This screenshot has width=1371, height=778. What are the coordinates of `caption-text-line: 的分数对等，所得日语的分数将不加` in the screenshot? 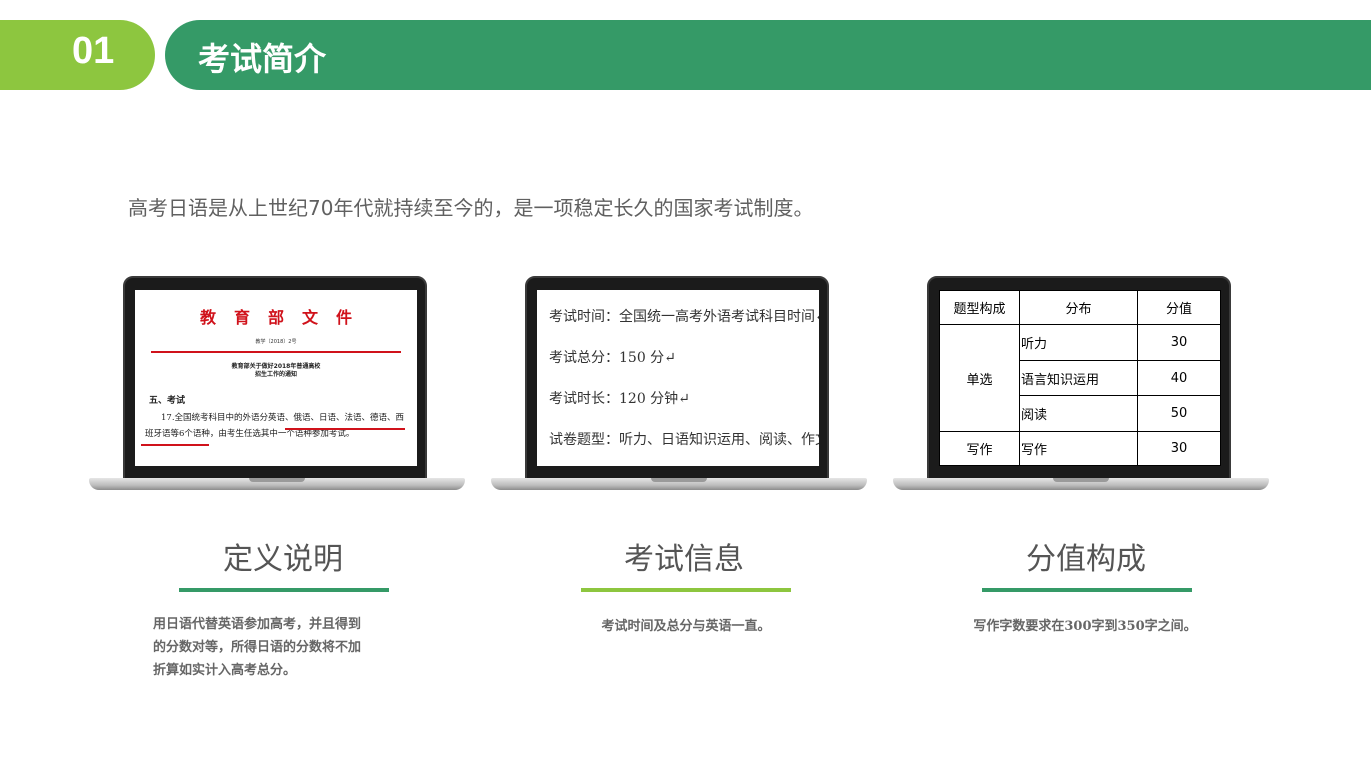 It's located at (257, 647).